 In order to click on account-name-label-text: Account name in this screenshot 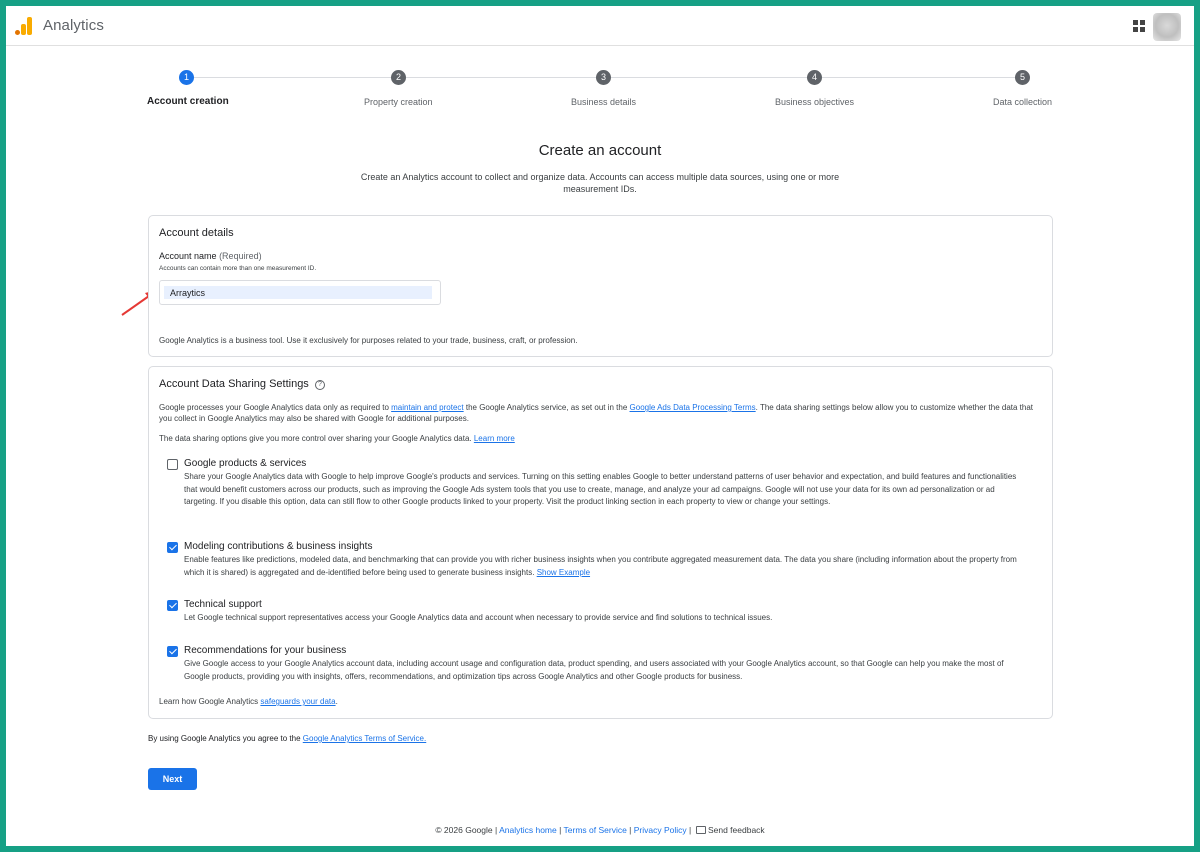, I will do `click(188, 256)`.